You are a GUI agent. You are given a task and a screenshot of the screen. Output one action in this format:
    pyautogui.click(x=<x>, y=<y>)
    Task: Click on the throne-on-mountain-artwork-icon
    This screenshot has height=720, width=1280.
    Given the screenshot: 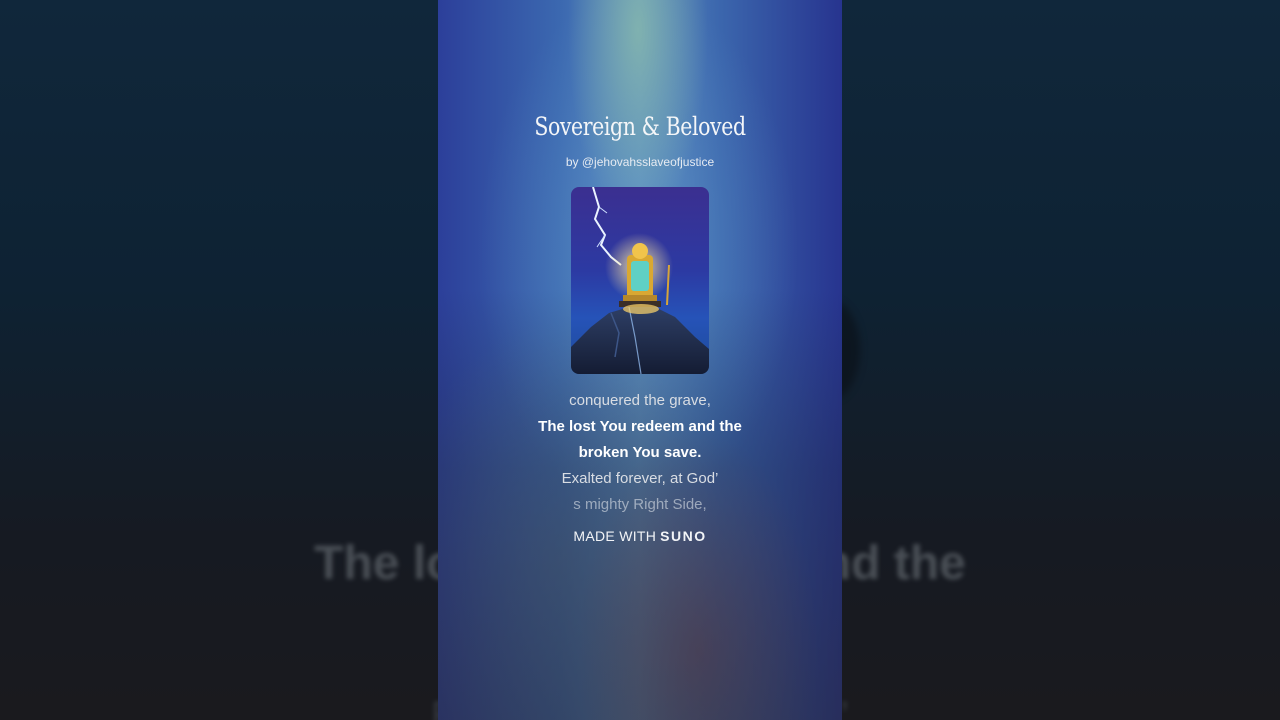 What is the action you would take?
    pyautogui.click(x=640, y=280)
    